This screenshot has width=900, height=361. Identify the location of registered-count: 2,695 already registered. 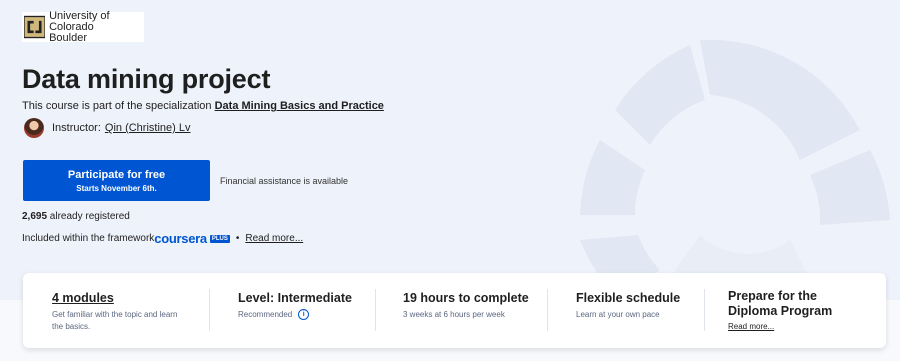
(76, 216).